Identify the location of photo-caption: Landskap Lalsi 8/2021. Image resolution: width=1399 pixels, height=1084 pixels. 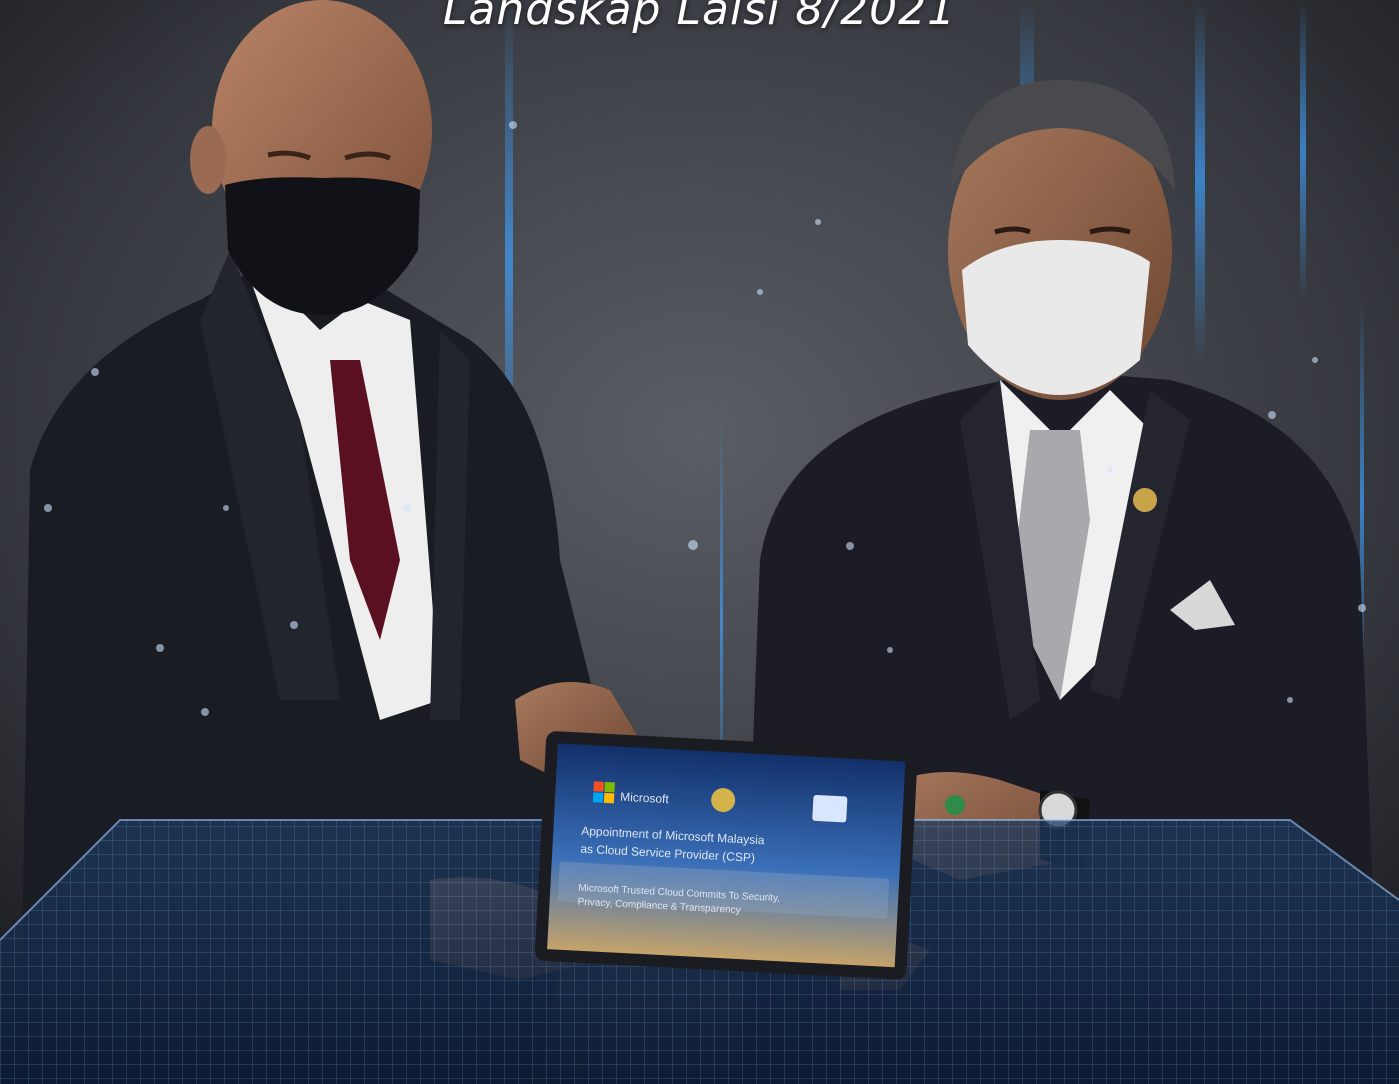
(699, 17).